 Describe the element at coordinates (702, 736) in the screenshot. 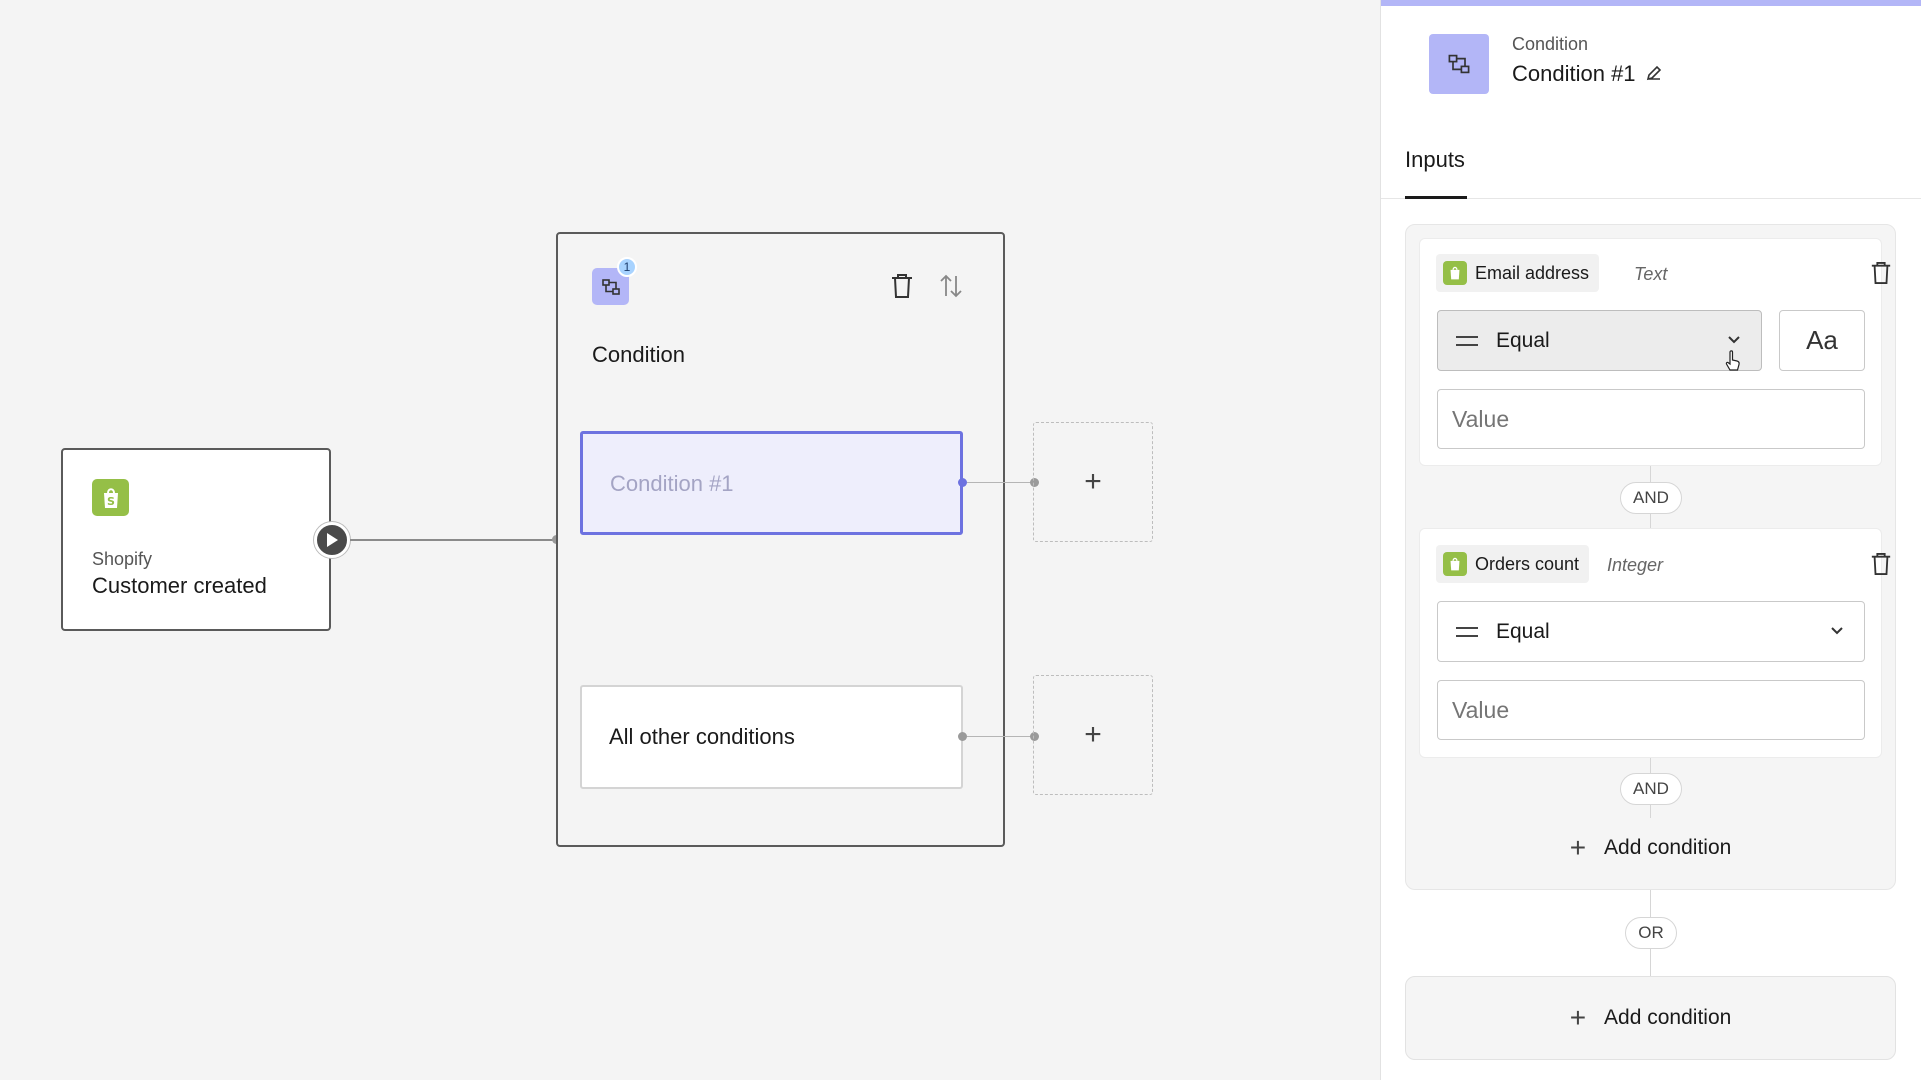

I see `branch-label: All other conditions` at that location.